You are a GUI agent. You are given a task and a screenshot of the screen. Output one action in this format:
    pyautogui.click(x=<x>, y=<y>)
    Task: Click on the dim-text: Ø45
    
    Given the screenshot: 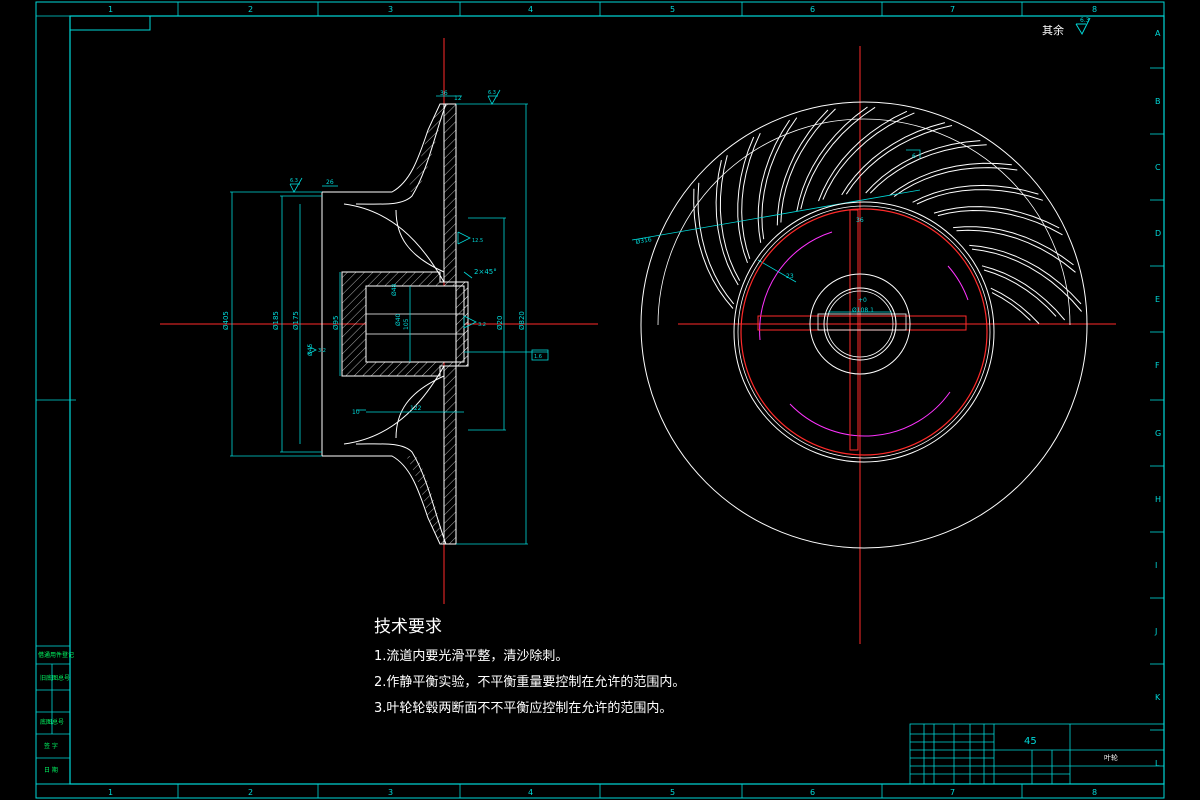 What is the action you would take?
    pyautogui.click(x=310, y=349)
    